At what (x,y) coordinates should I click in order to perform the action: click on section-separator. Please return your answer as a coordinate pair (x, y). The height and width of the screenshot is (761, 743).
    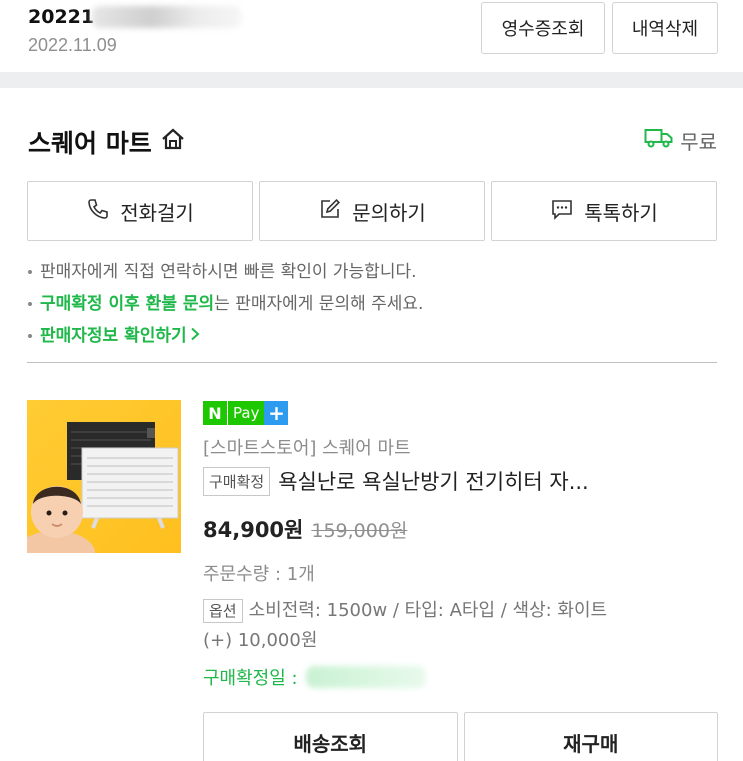
    Looking at the image, I should click on (371, 80).